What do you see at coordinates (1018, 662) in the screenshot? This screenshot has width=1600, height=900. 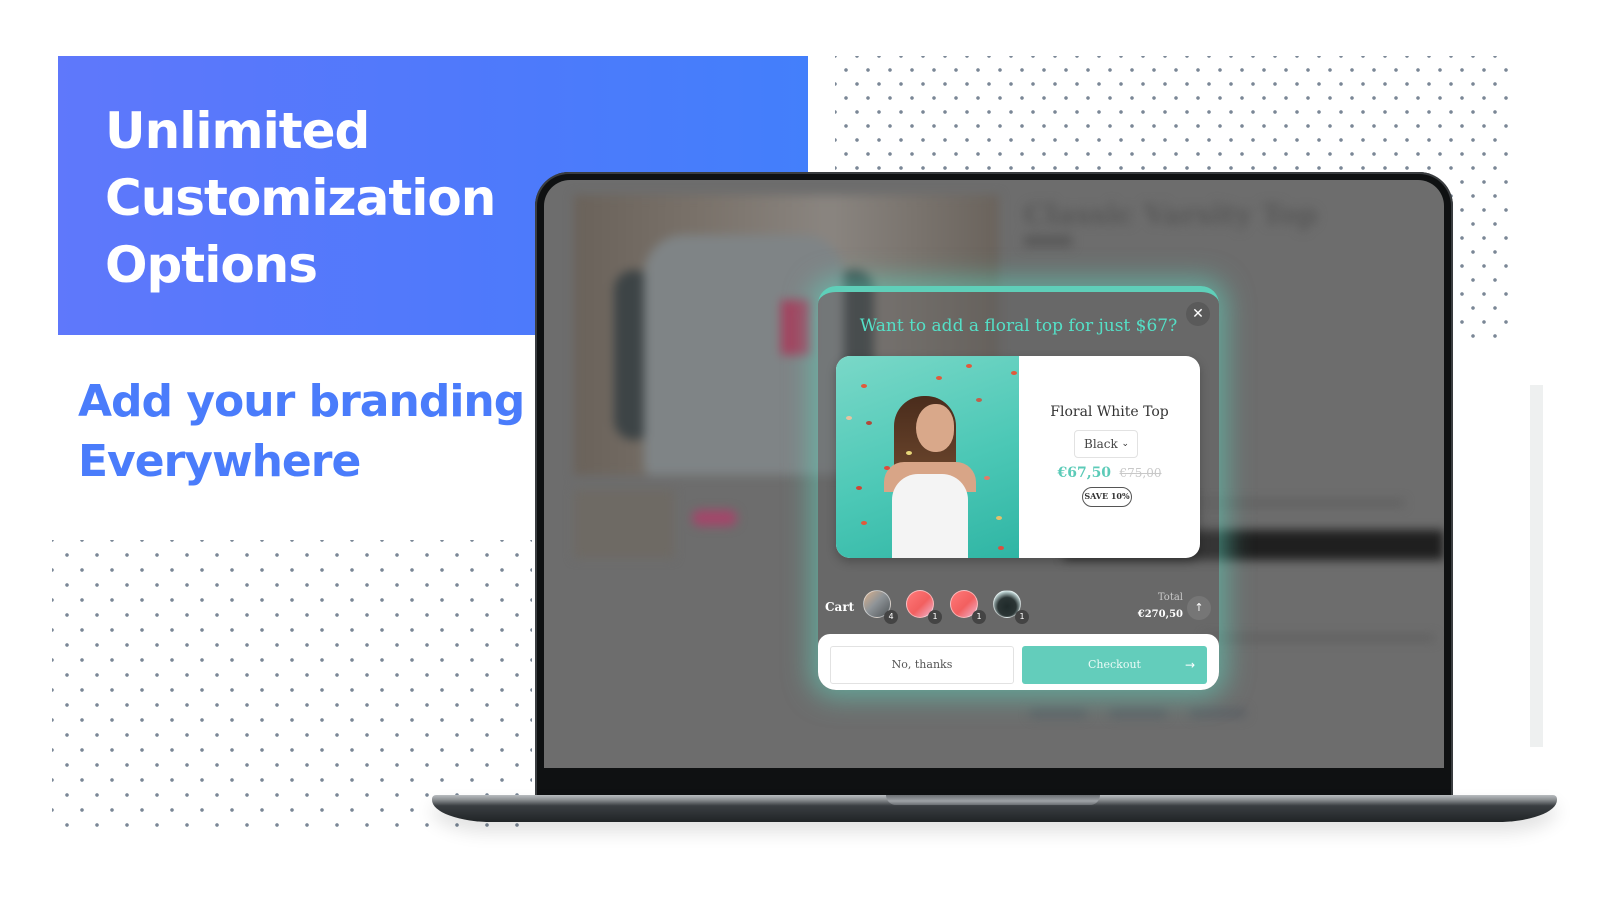 I see `action-bar: No, thanks Checkout →` at bounding box center [1018, 662].